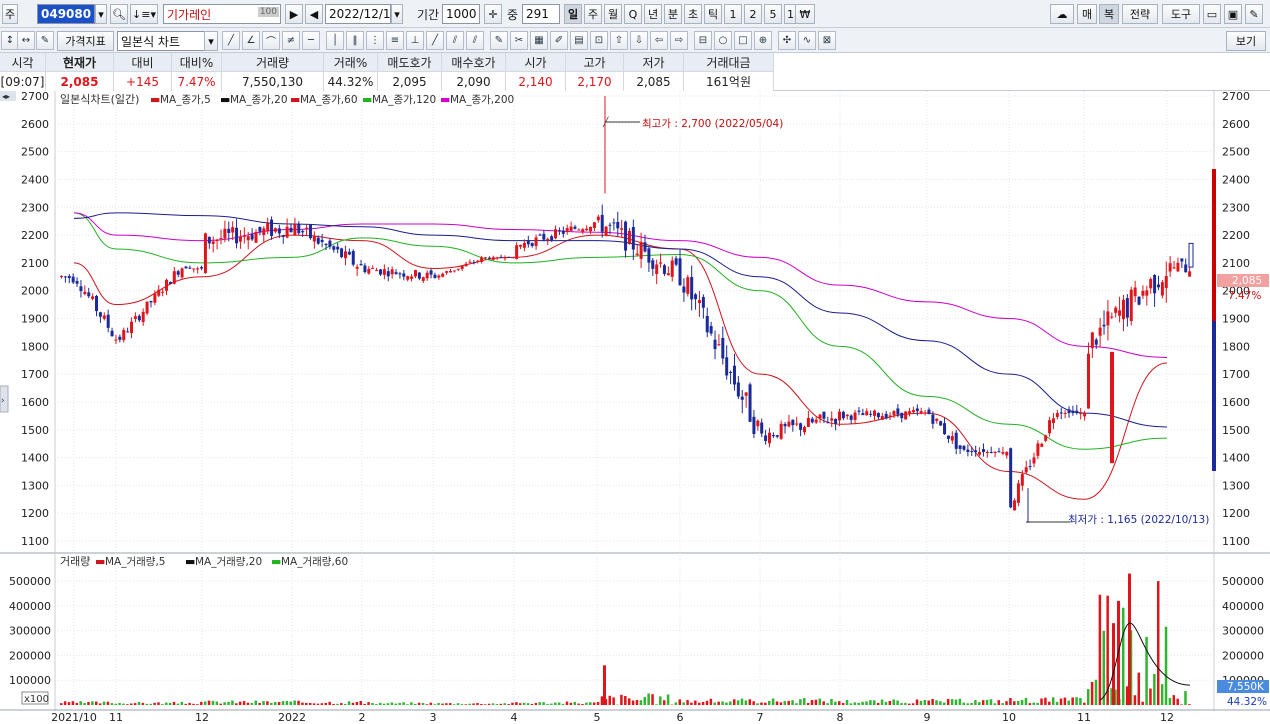 The width and height of the screenshot is (1270, 724). Describe the element at coordinates (1181, 14) in the screenshot. I see `tools-button: 도구` at that location.